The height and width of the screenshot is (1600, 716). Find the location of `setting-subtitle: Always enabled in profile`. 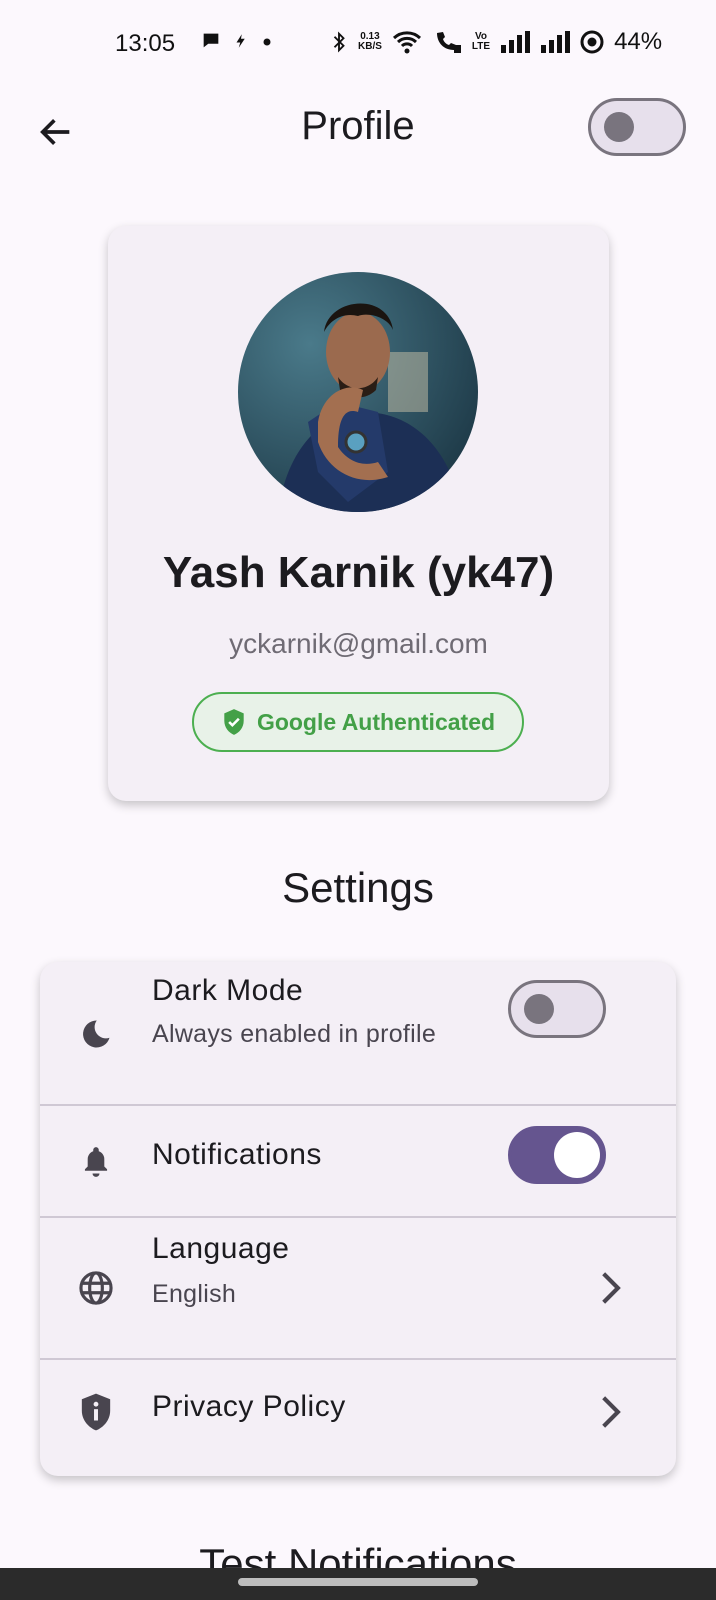

setting-subtitle: Always enabled in profile is located at coordinates (294, 1034).